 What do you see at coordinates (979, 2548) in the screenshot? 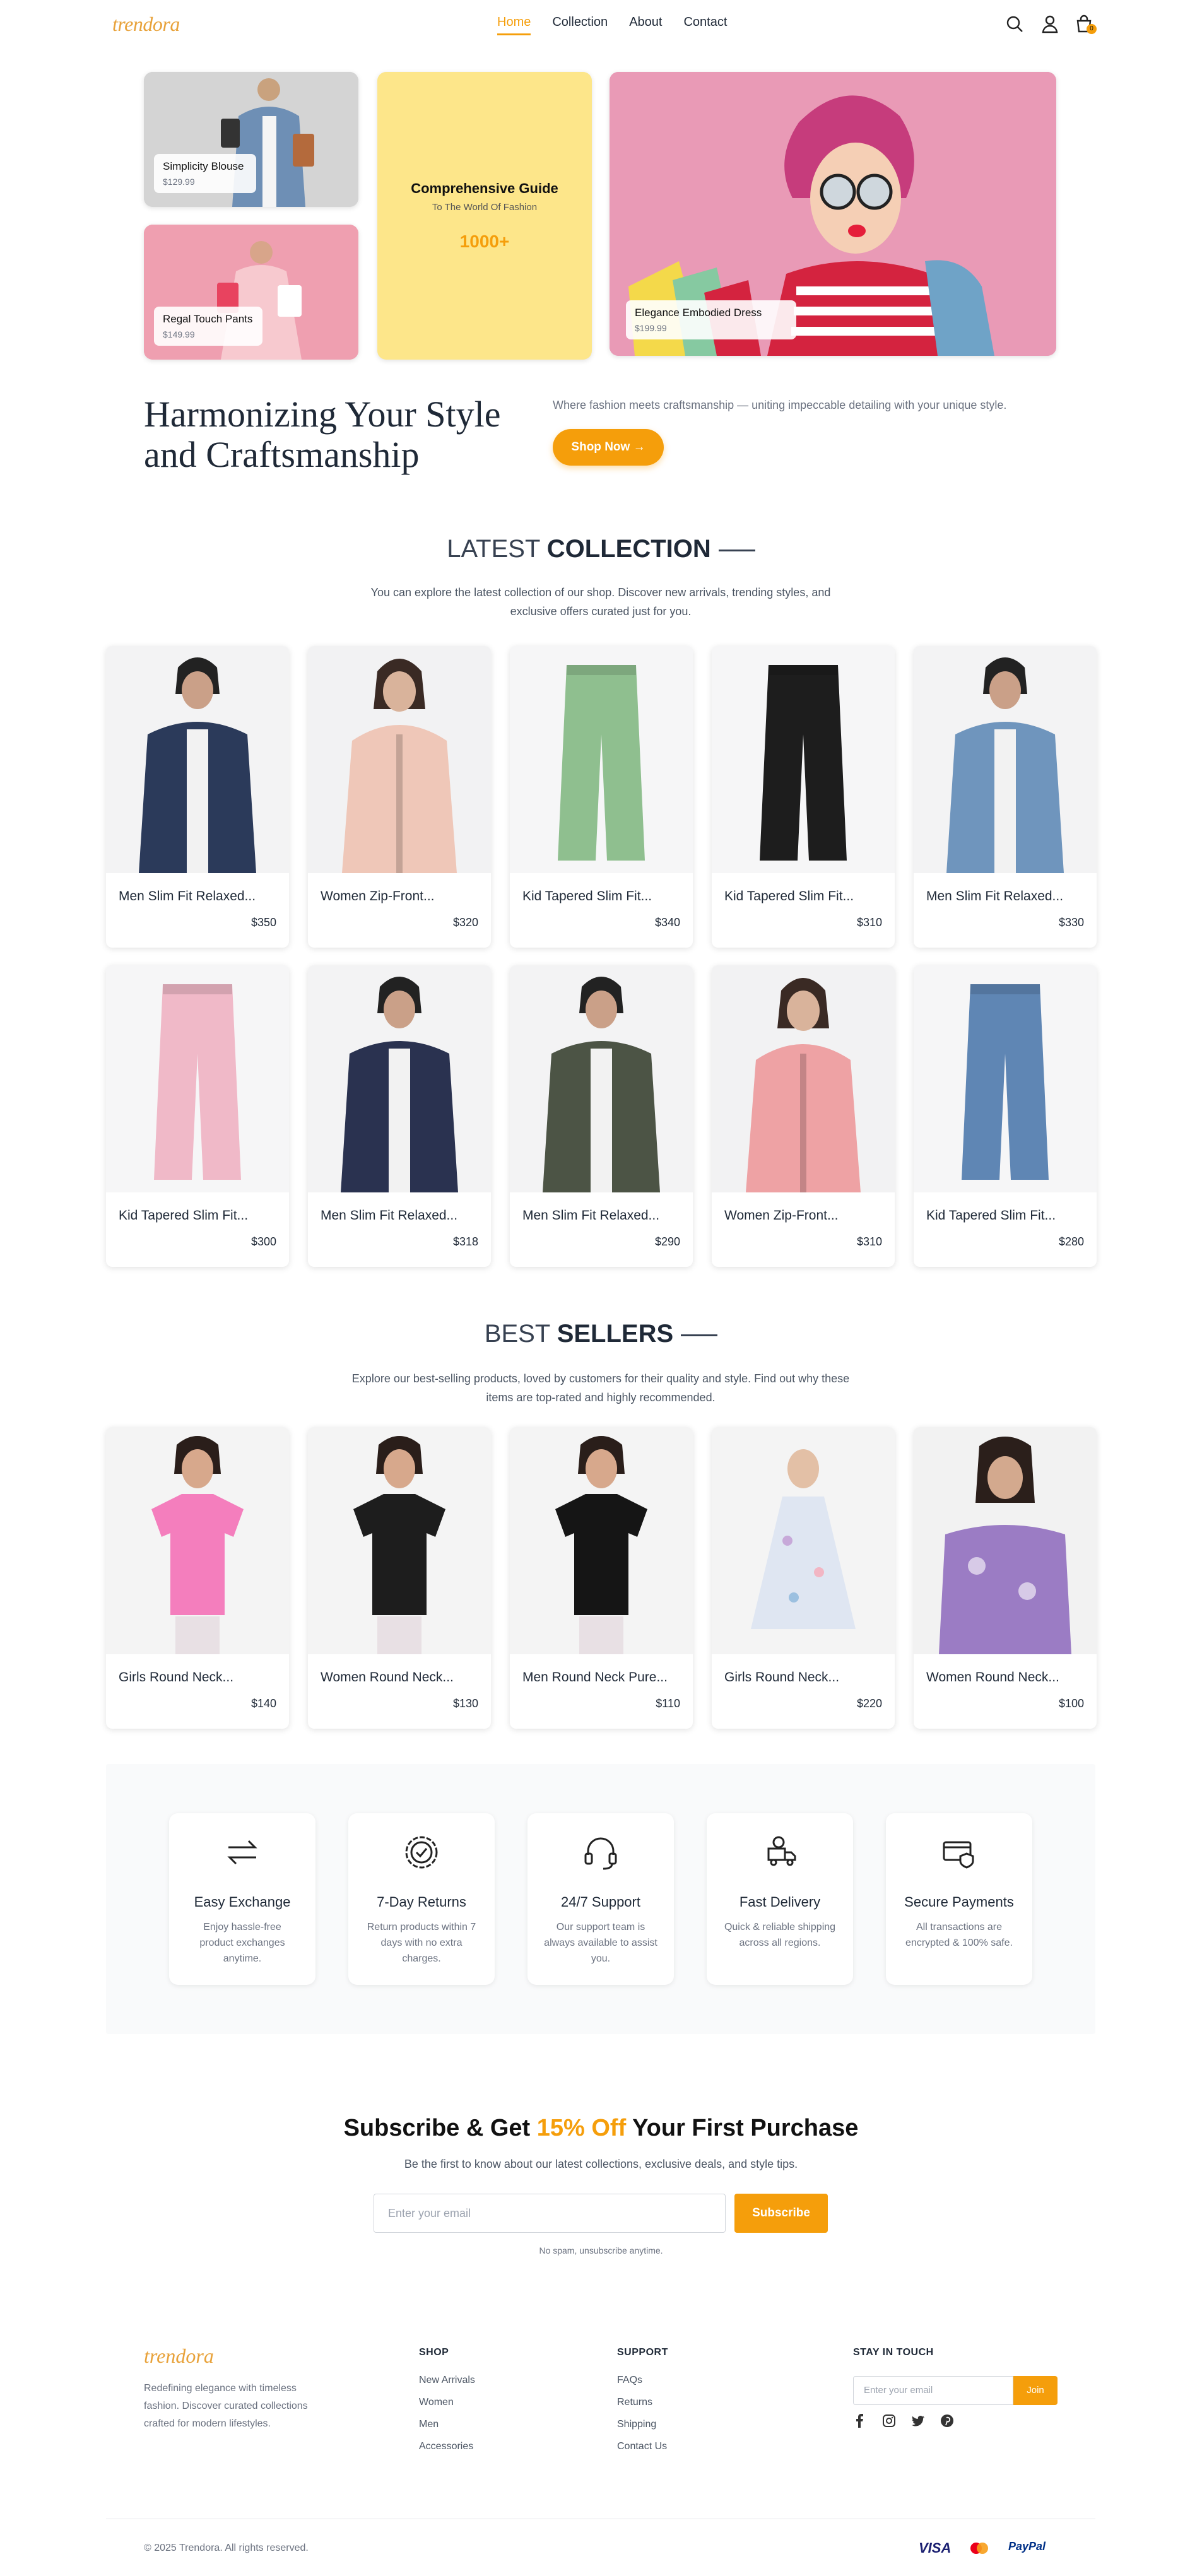
I see `mastercard-logo` at bounding box center [979, 2548].